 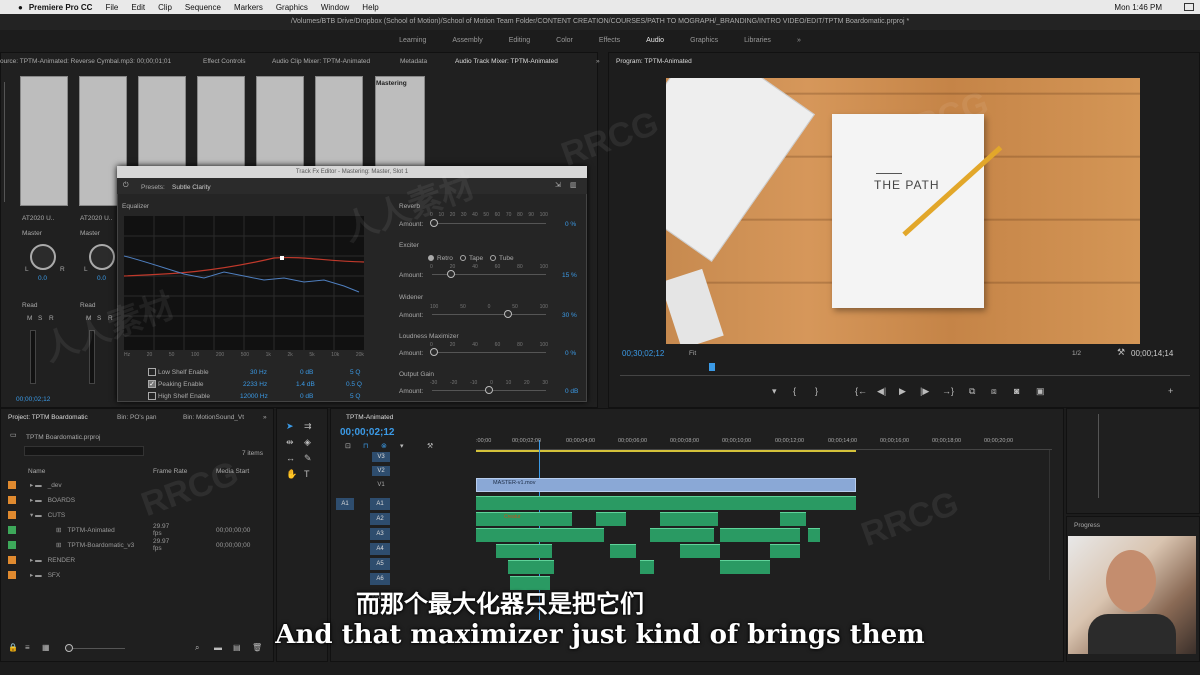 I want to click on bin-tab-2: Bin: MotionSound_Vt, so click(x=213, y=417).